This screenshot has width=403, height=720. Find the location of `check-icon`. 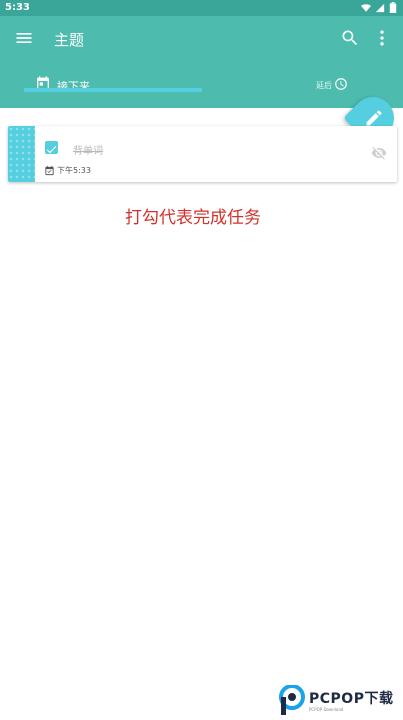

check-icon is located at coordinates (51, 150).